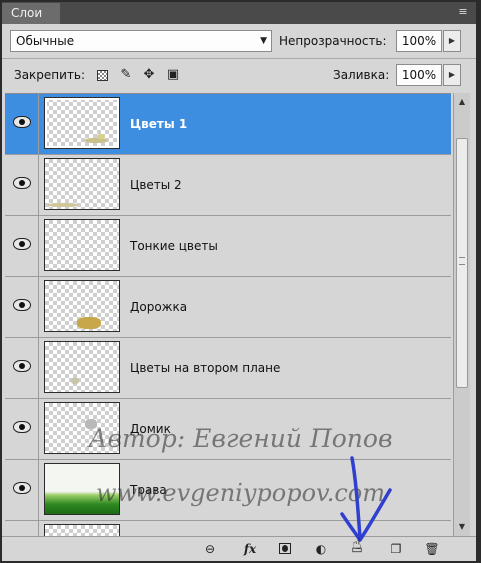  I want to click on lock-all-icon: ▣, so click(173, 75).